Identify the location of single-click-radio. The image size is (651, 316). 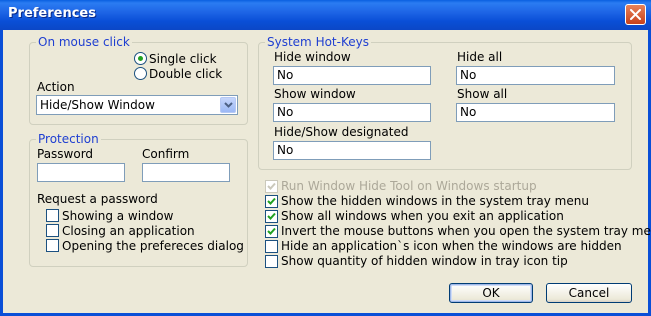
(140, 58).